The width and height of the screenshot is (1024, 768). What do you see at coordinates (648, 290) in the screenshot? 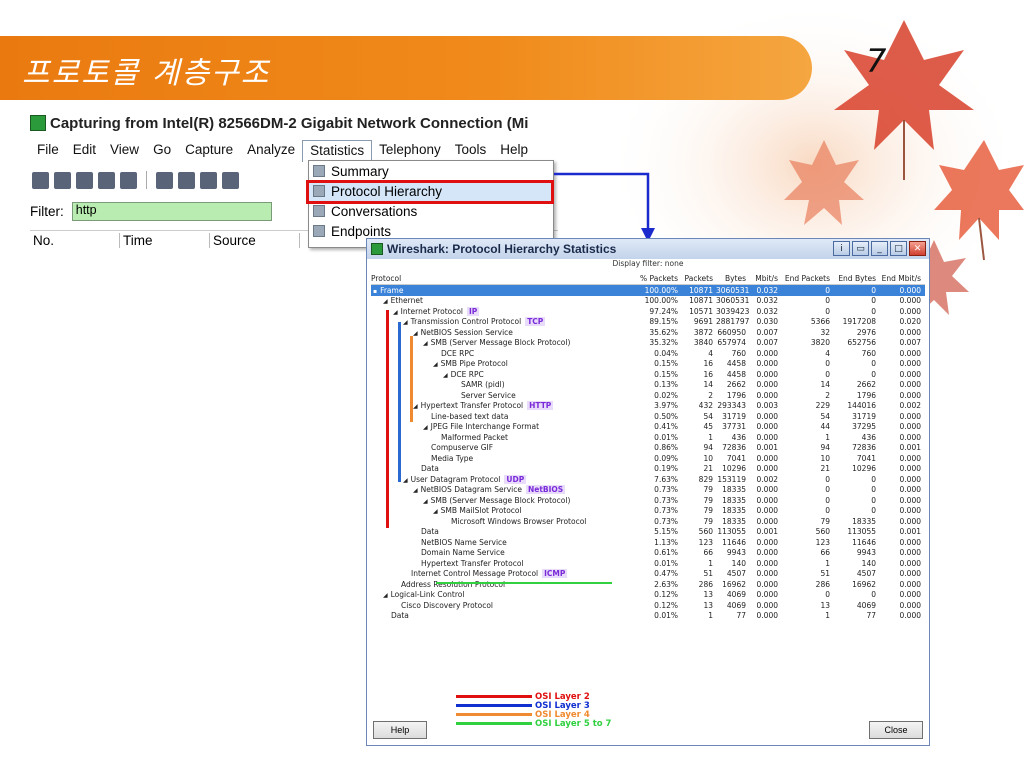
I see `table-row: ▪ Frame 100.00% 10871 3060531 0.032 0 0 0.000` at bounding box center [648, 290].